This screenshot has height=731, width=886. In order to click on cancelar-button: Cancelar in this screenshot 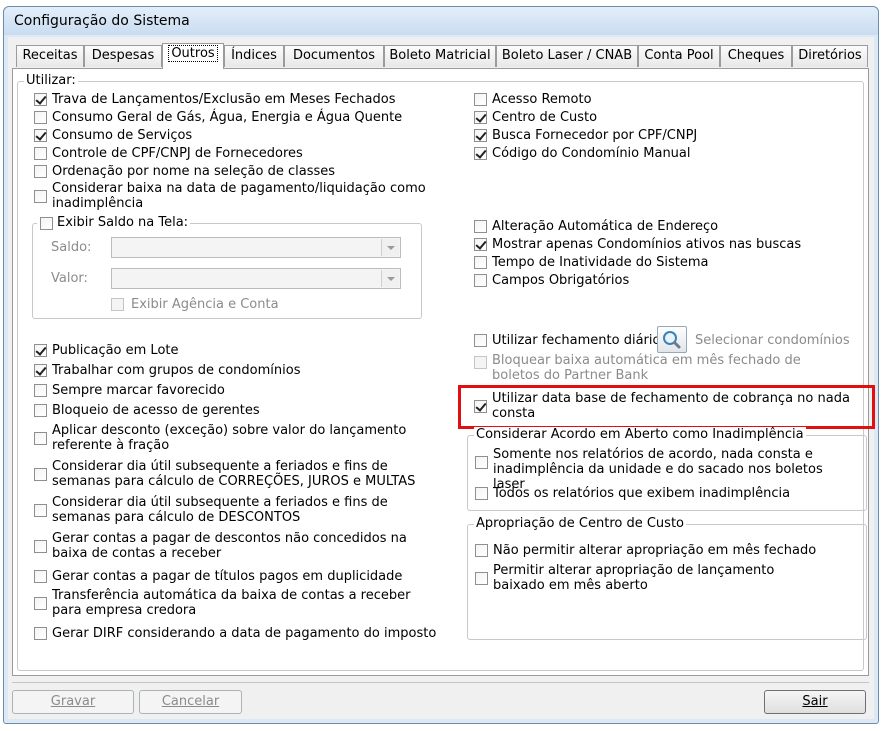, I will do `click(190, 702)`.